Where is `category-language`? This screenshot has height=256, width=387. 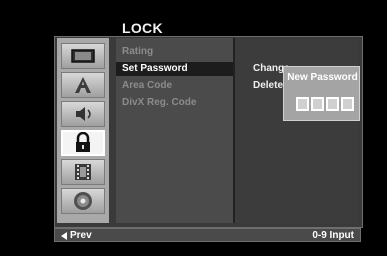 category-language is located at coordinates (83, 85).